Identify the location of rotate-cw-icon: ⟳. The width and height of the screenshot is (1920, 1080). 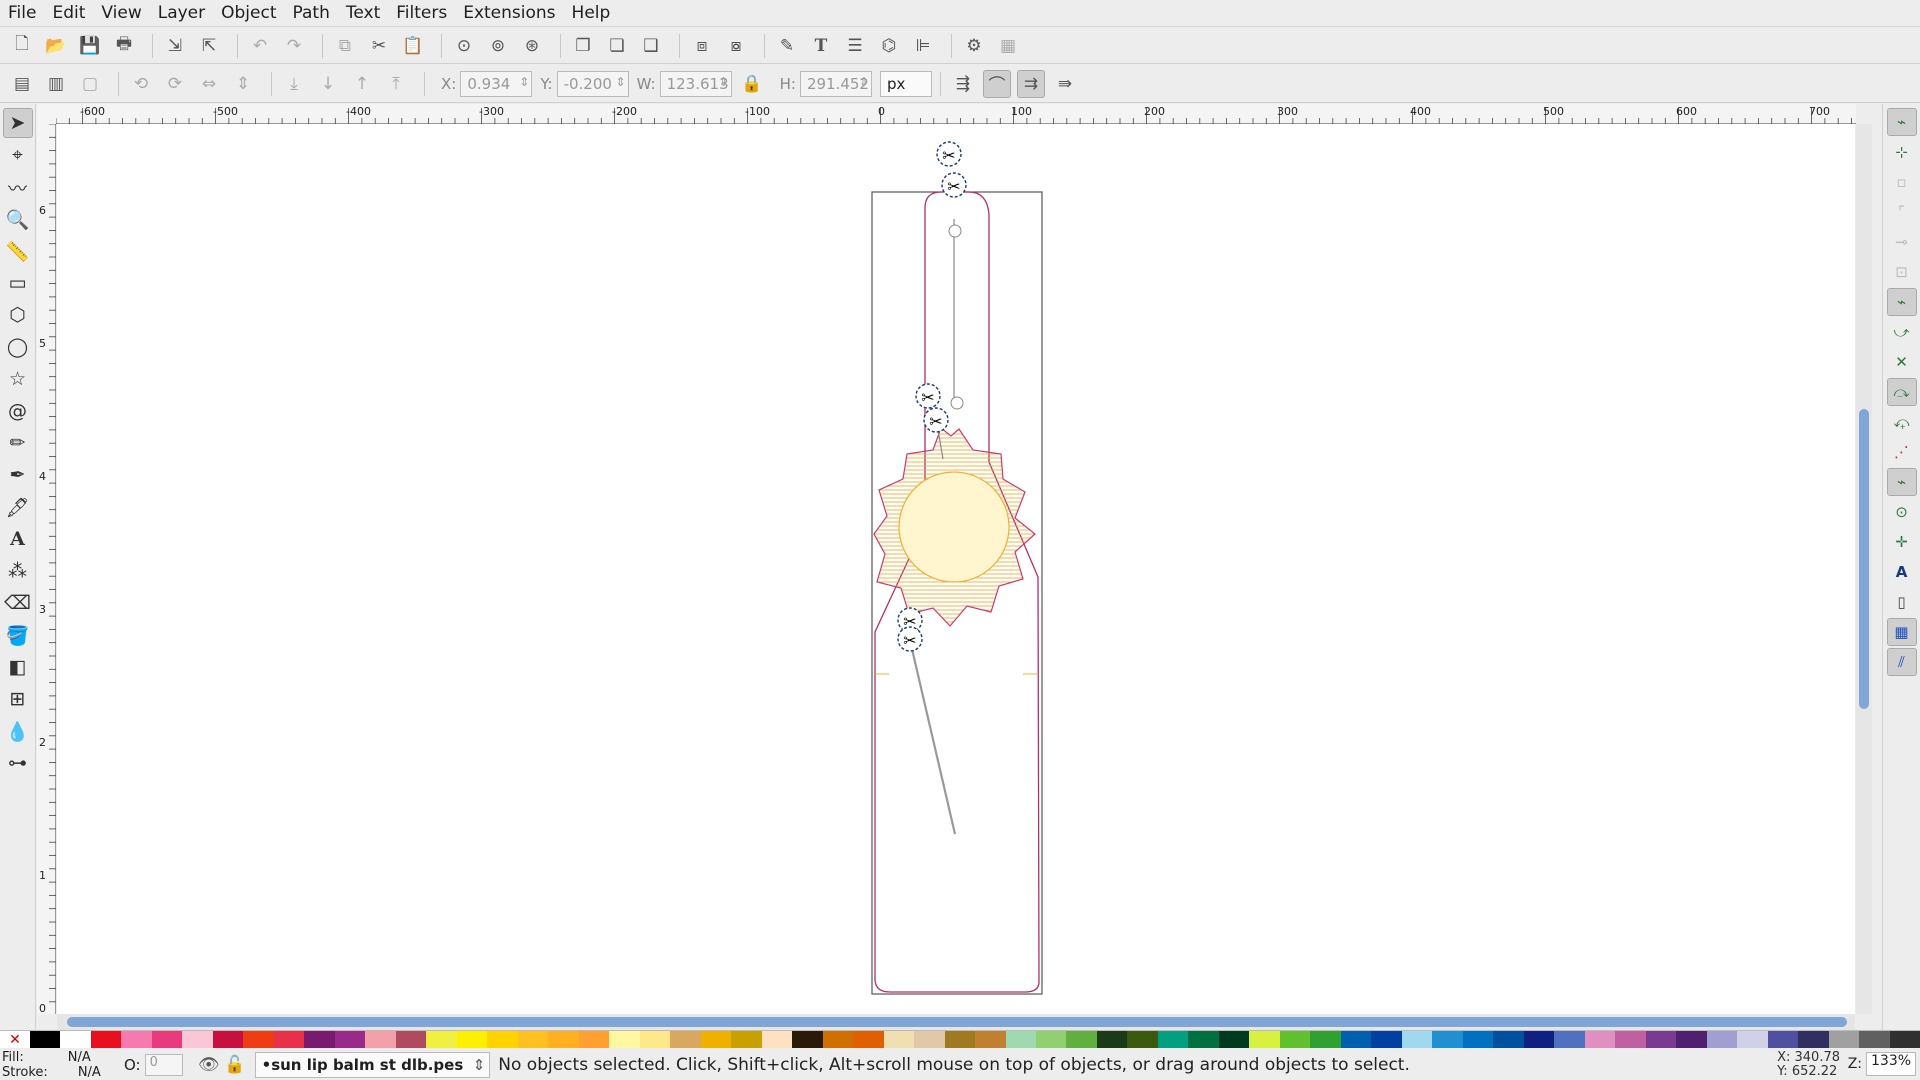
(175, 84).